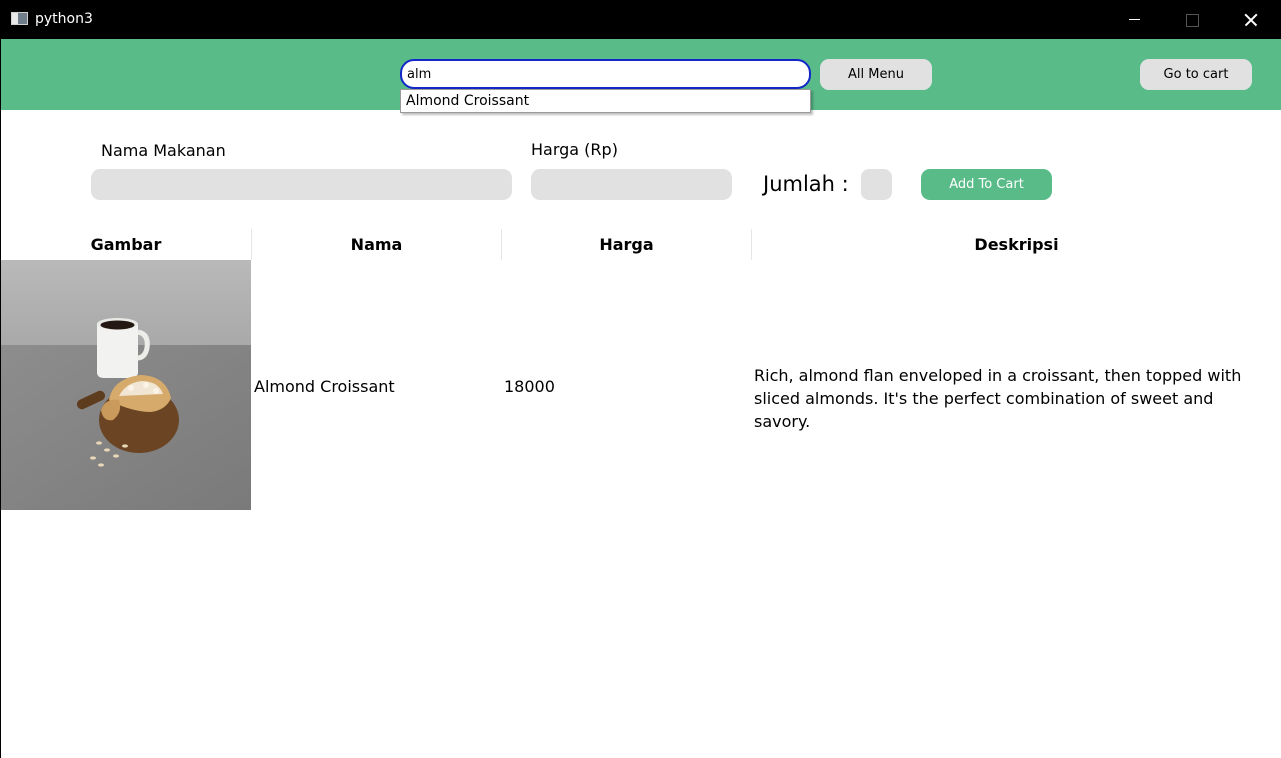  I want to click on column-header-gambar: Gambar, so click(126, 244).